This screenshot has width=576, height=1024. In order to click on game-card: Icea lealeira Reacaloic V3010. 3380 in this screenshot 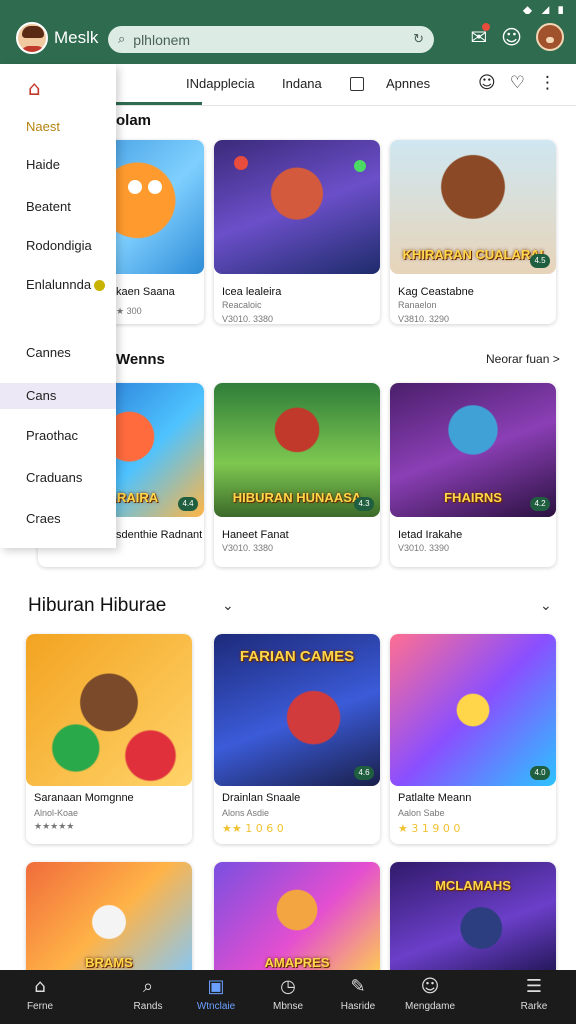, I will do `click(297, 232)`.